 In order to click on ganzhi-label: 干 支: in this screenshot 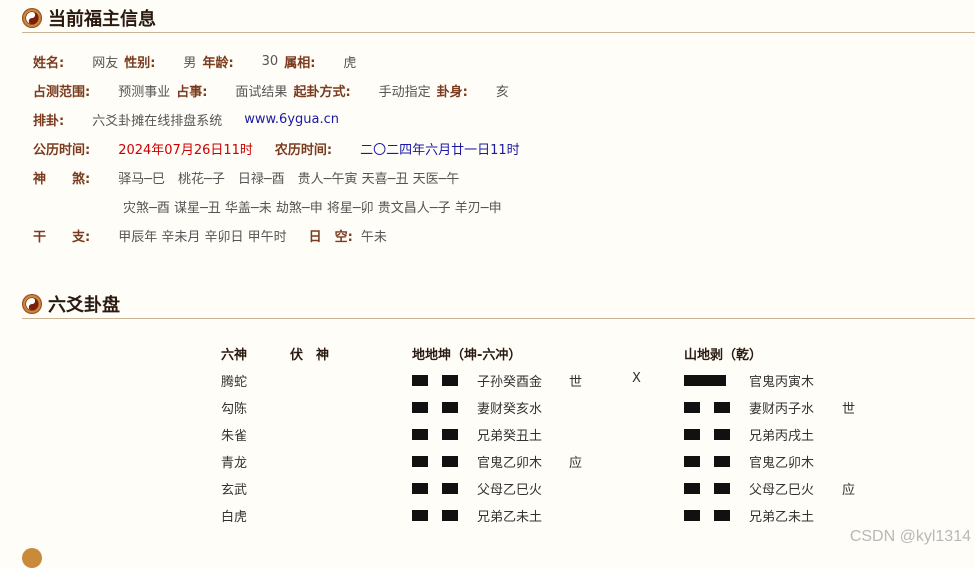, I will do `click(62, 237)`.